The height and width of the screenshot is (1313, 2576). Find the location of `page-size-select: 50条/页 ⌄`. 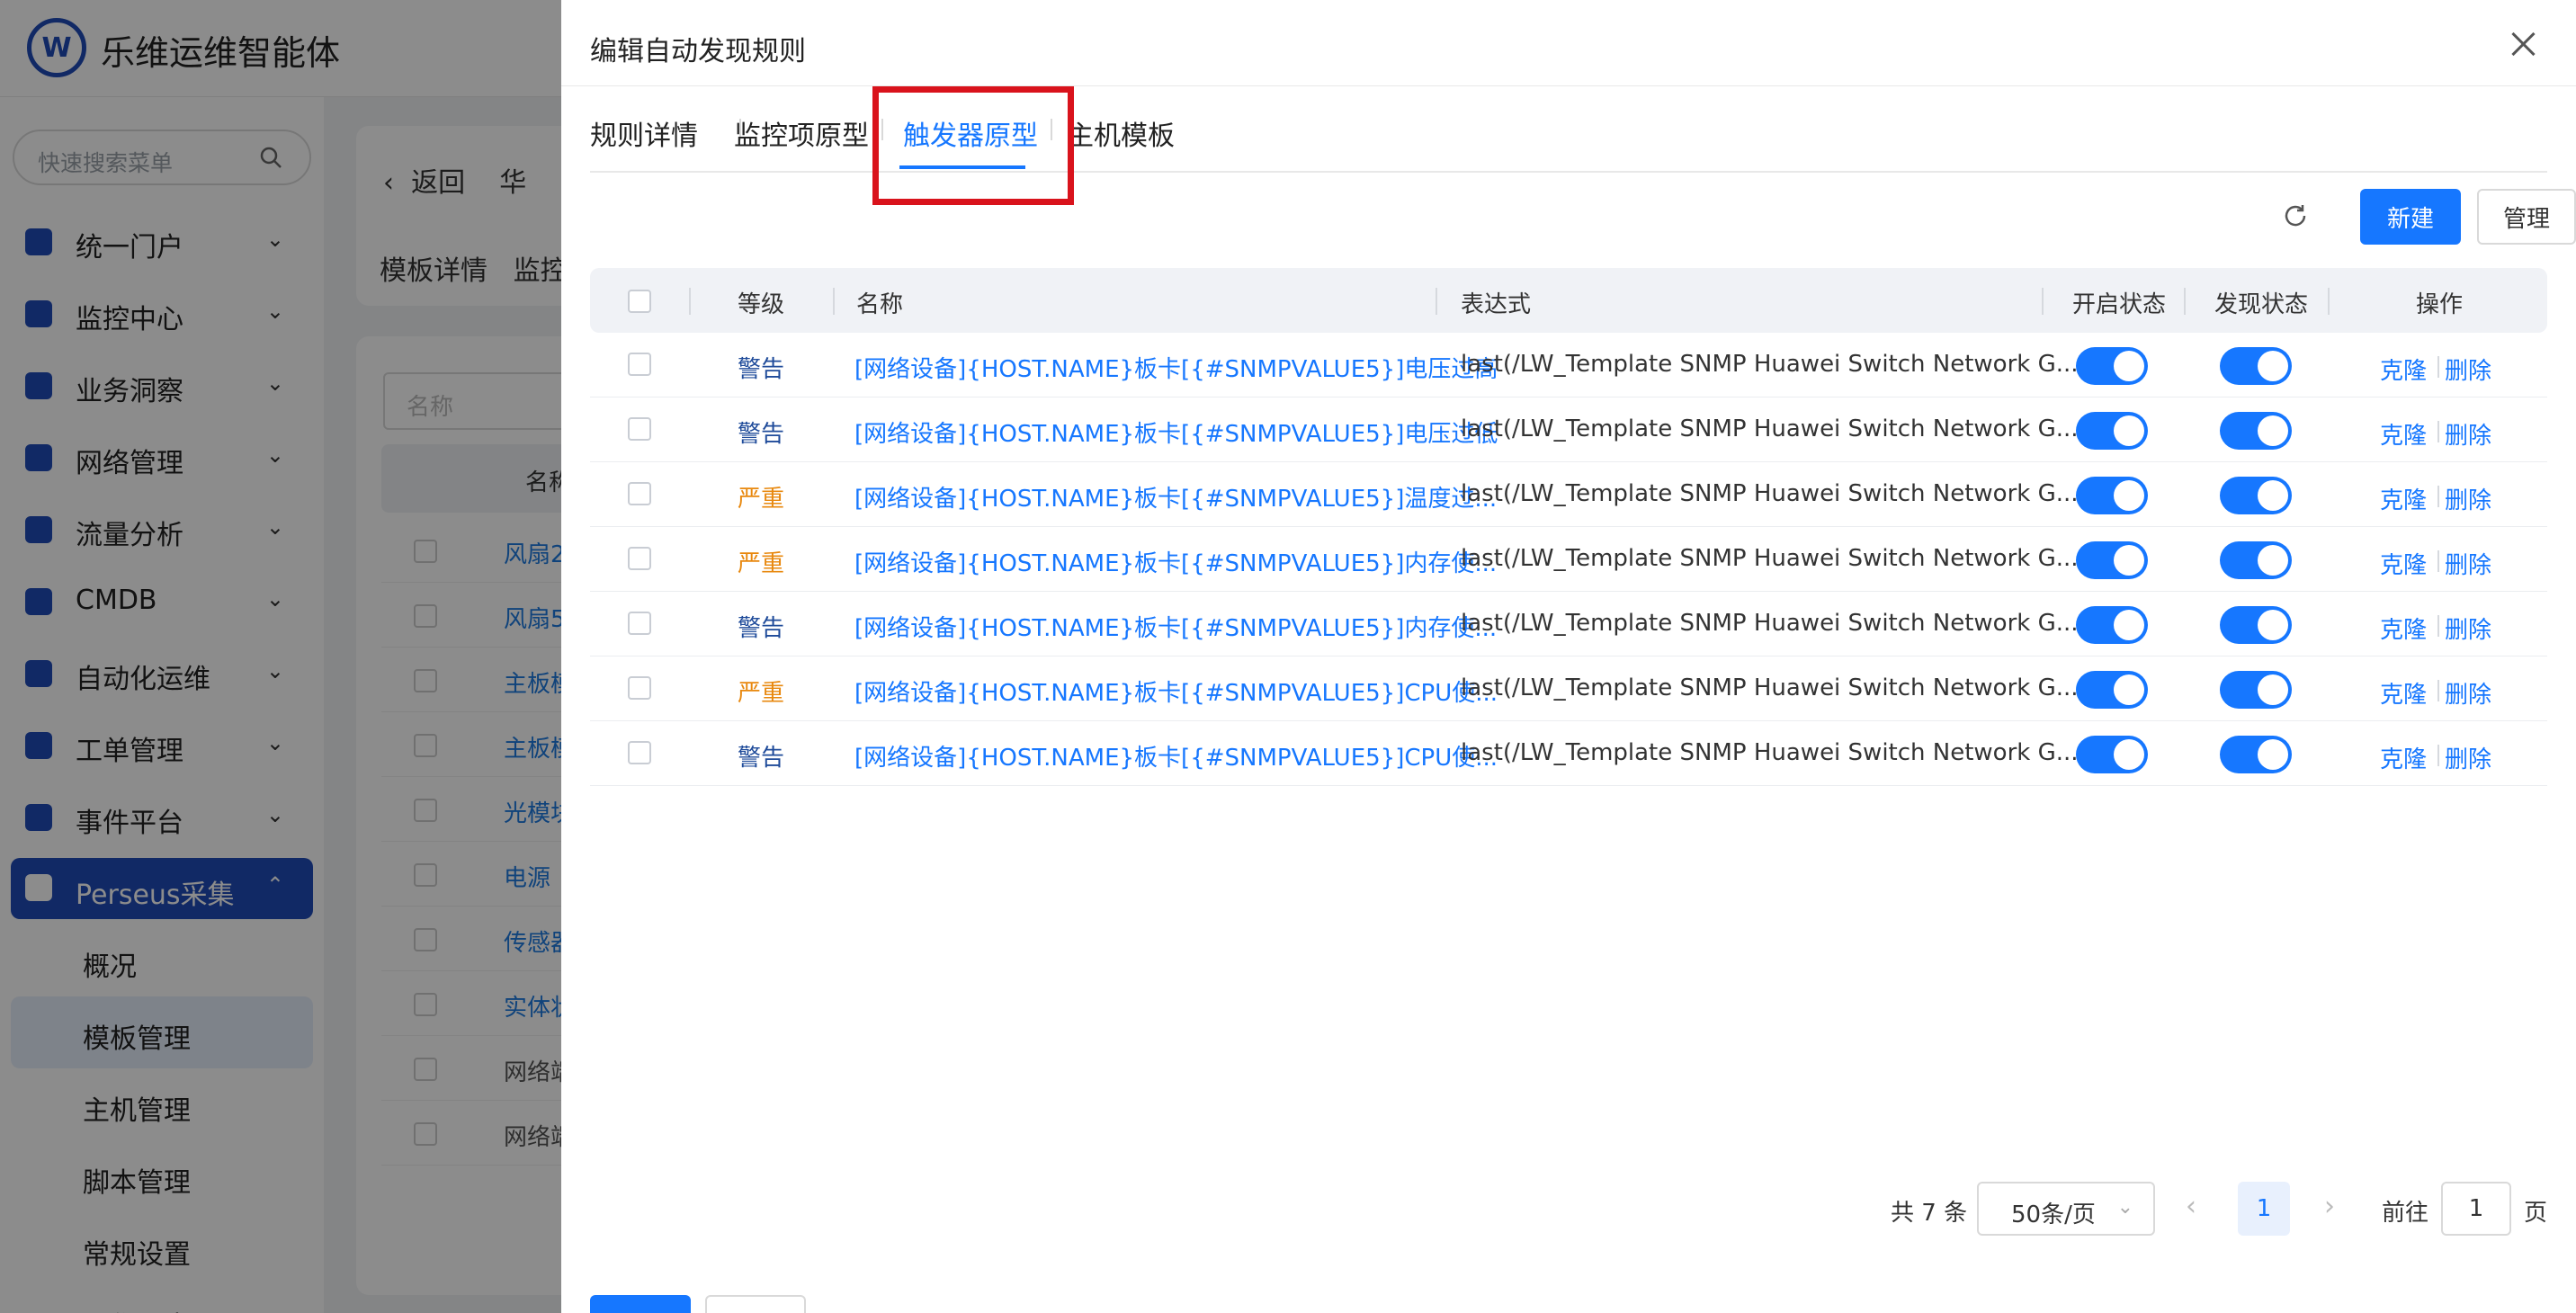

page-size-select: 50条/页 ⌄ is located at coordinates (2066, 1209).